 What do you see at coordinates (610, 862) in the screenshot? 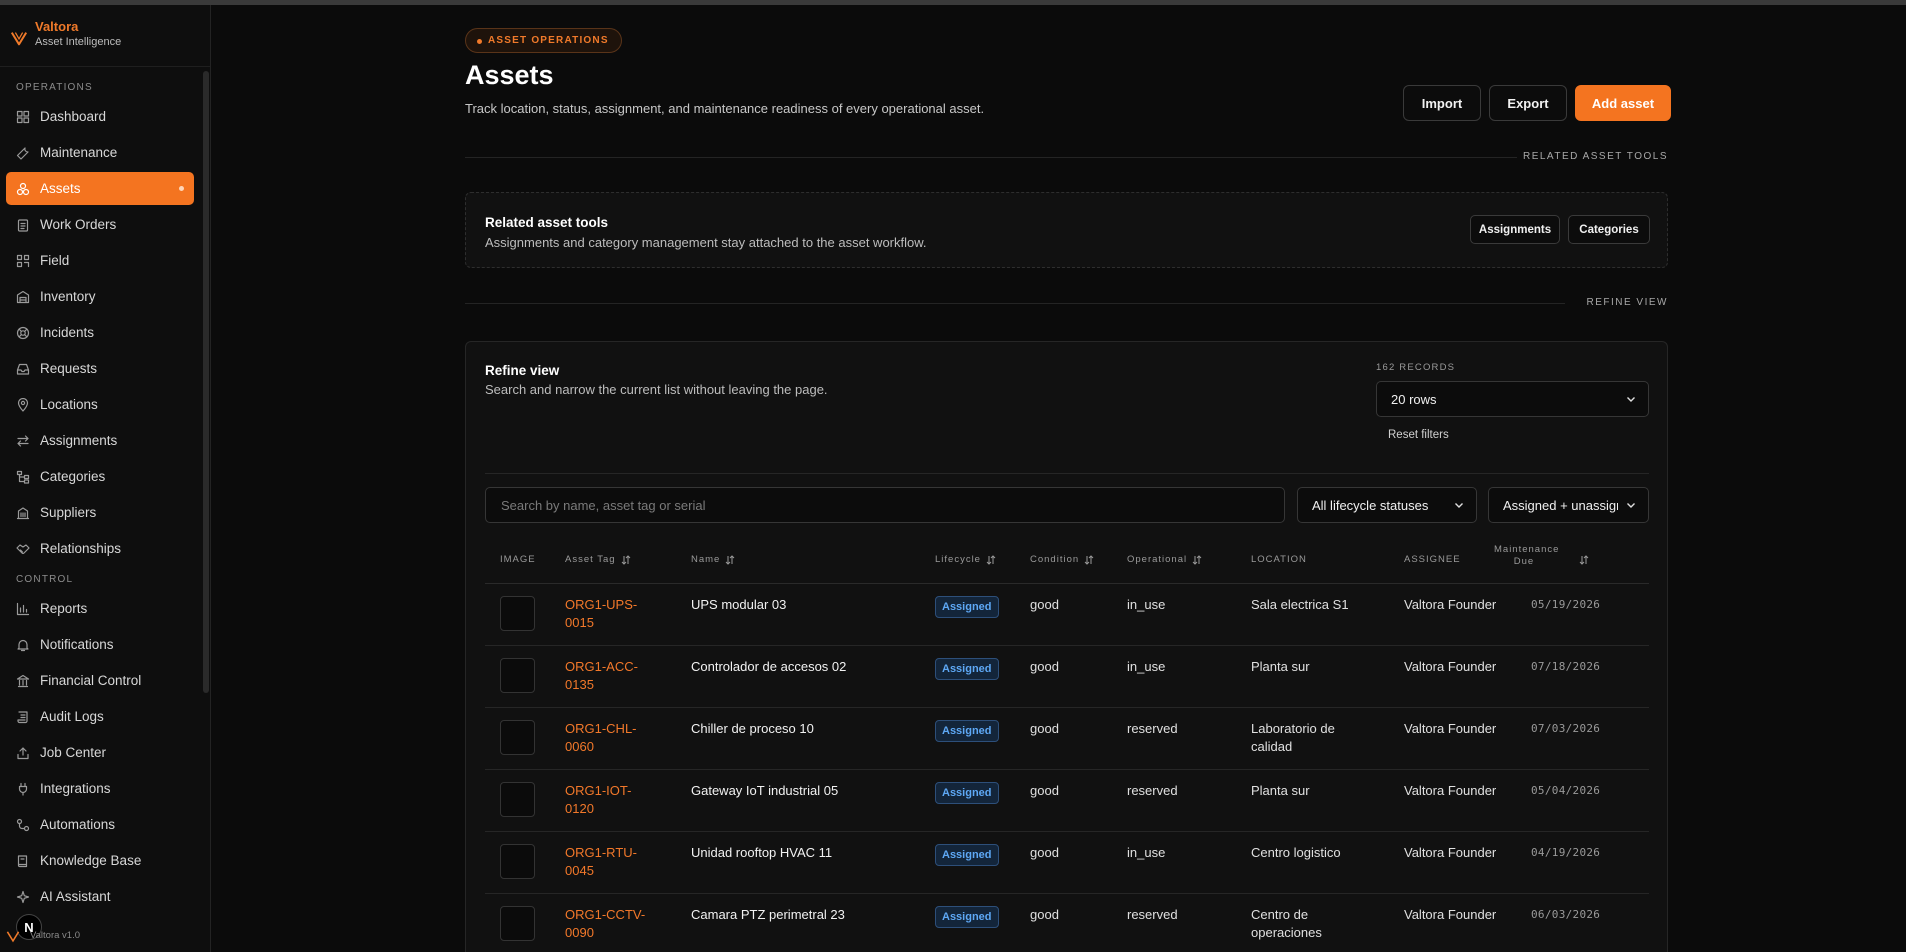
I see `asset-tag-link: ORG1-RTU-0045` at bounding box center [610, 862].